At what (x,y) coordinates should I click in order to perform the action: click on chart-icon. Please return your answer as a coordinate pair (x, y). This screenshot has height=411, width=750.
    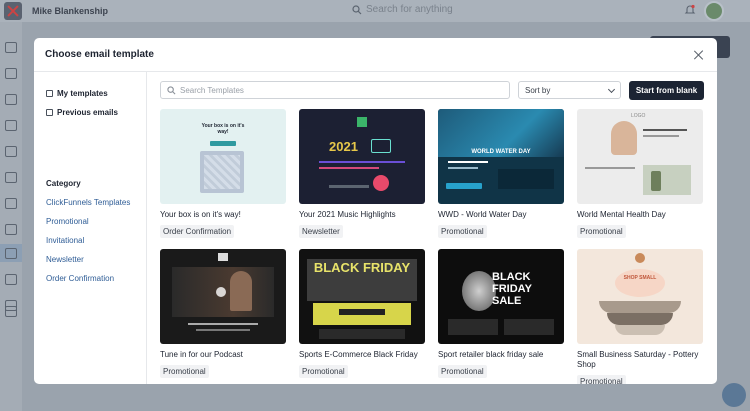
    Looking at the image, I should click on (11, 203).